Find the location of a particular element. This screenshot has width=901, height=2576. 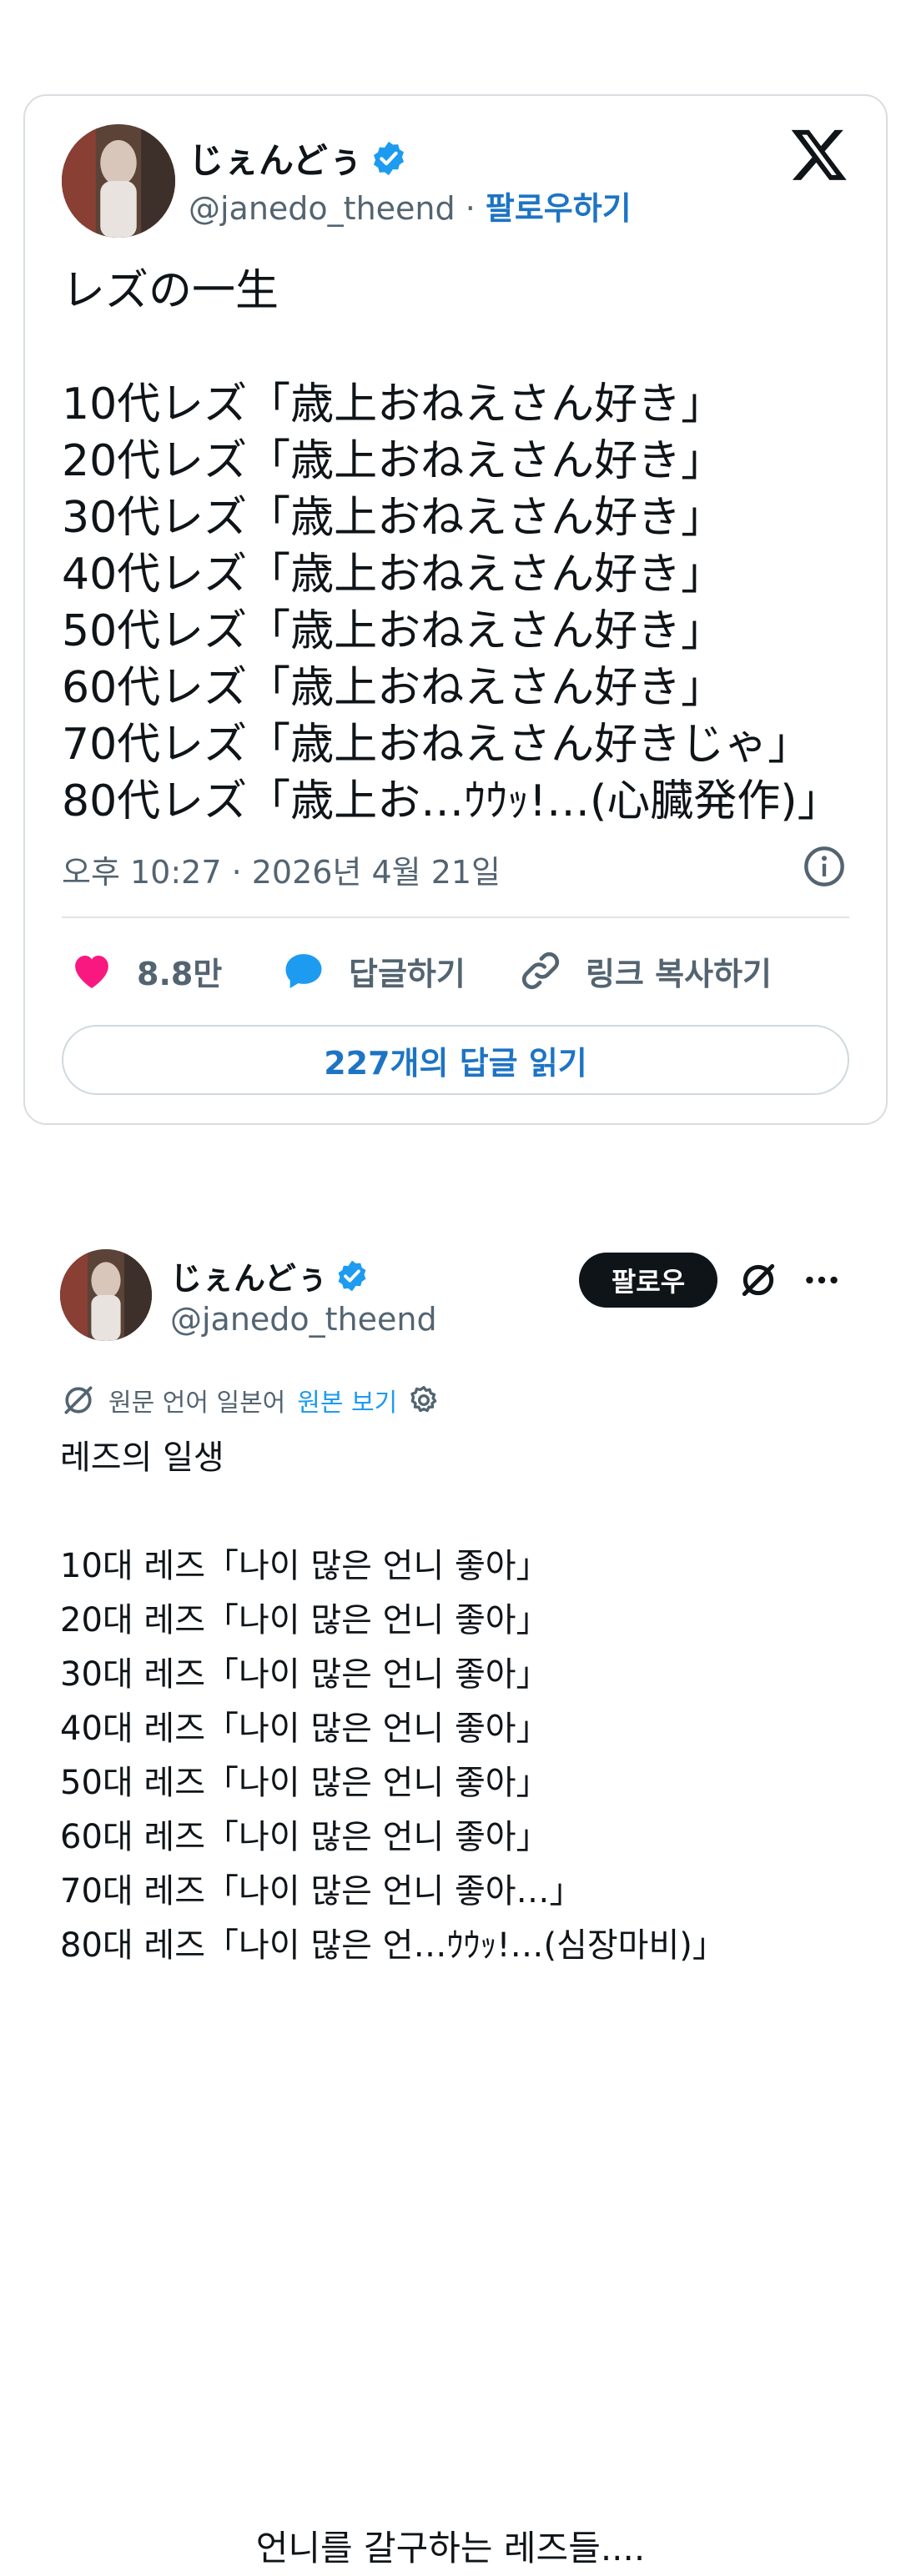

like-button: 8.8만 is located at coordinates (145, 970).